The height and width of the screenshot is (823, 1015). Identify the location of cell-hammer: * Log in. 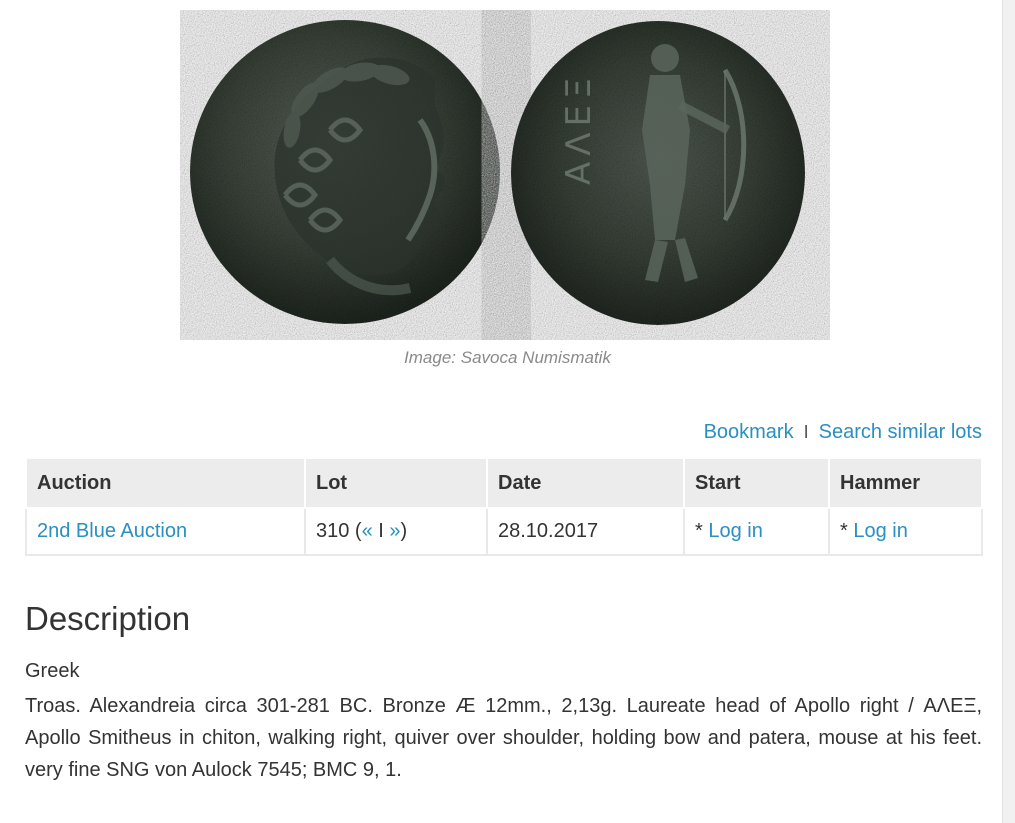
(905, 531).